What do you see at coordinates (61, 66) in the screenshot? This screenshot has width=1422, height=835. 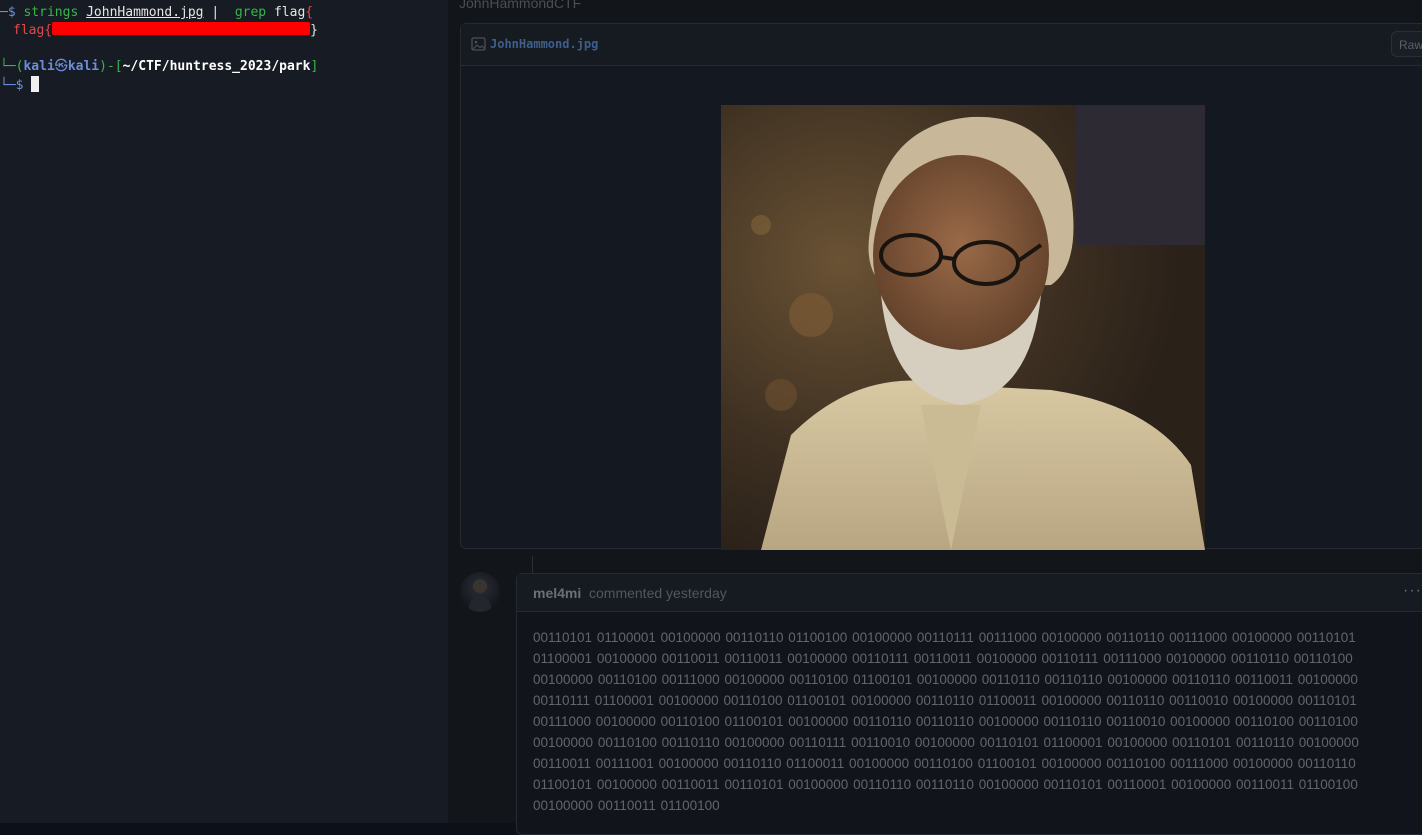 I see `prompt-at: ㉿` at bounding box center [61, 66].